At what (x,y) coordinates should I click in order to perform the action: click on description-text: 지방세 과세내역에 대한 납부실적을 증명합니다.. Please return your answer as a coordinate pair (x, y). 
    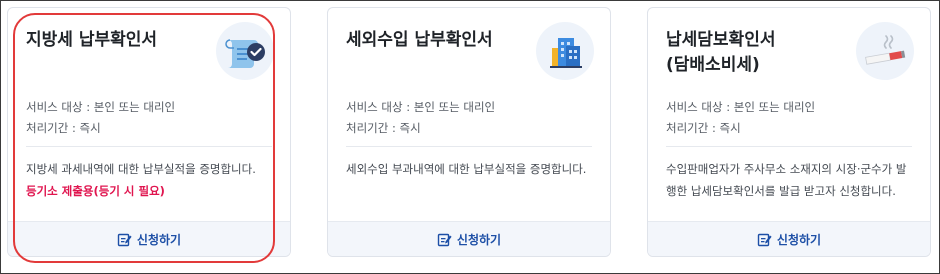
    Looking at the image, I should click on (141, 169).